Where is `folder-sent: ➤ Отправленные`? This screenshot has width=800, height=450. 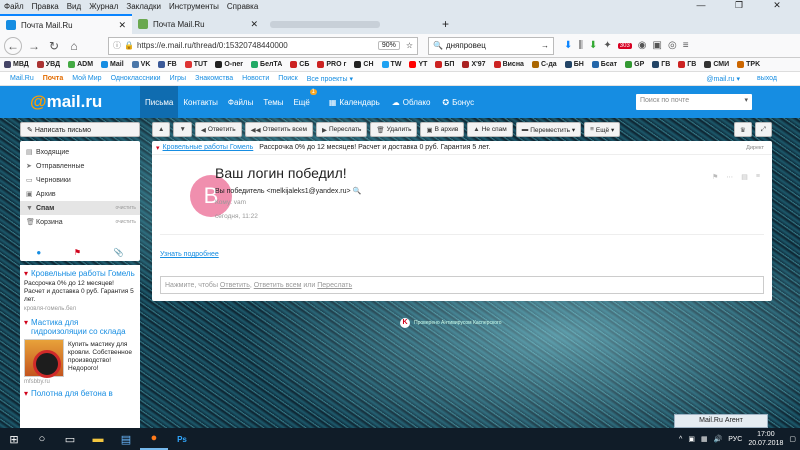
folder-sent: ➤ Отправленные is located at coordinates (80, 166).